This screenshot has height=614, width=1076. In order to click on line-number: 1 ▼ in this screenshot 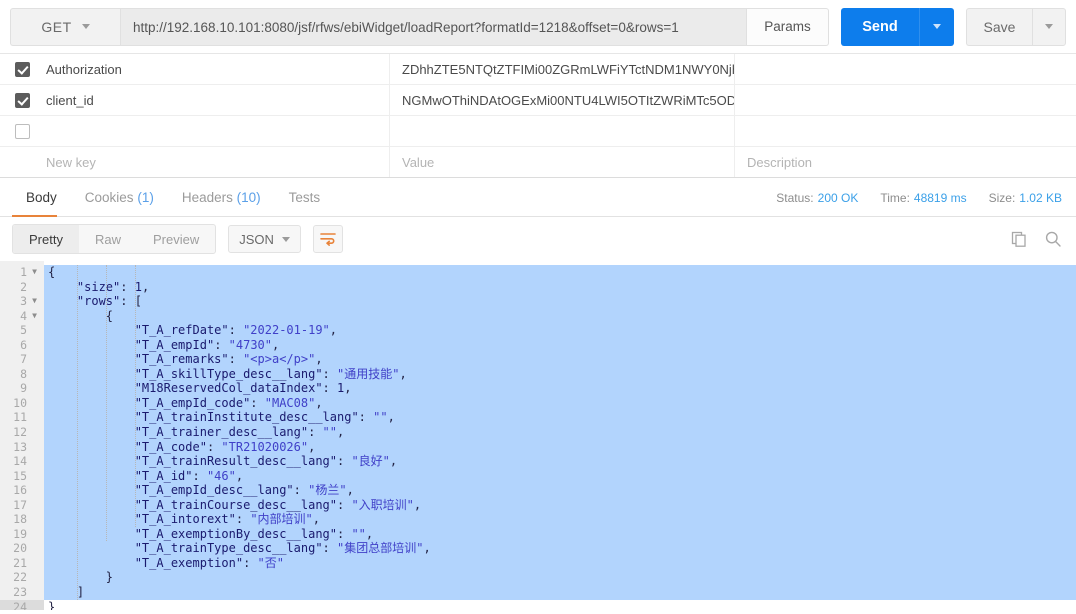, I will do `click(22, 272)`.